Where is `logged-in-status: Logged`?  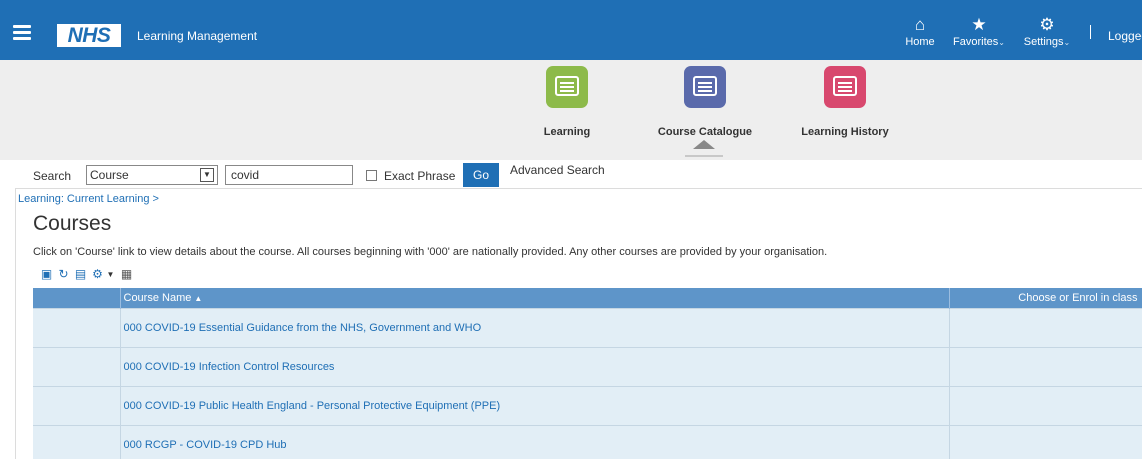 logged-in-status: Logged is located at coordinates (1125, 36).